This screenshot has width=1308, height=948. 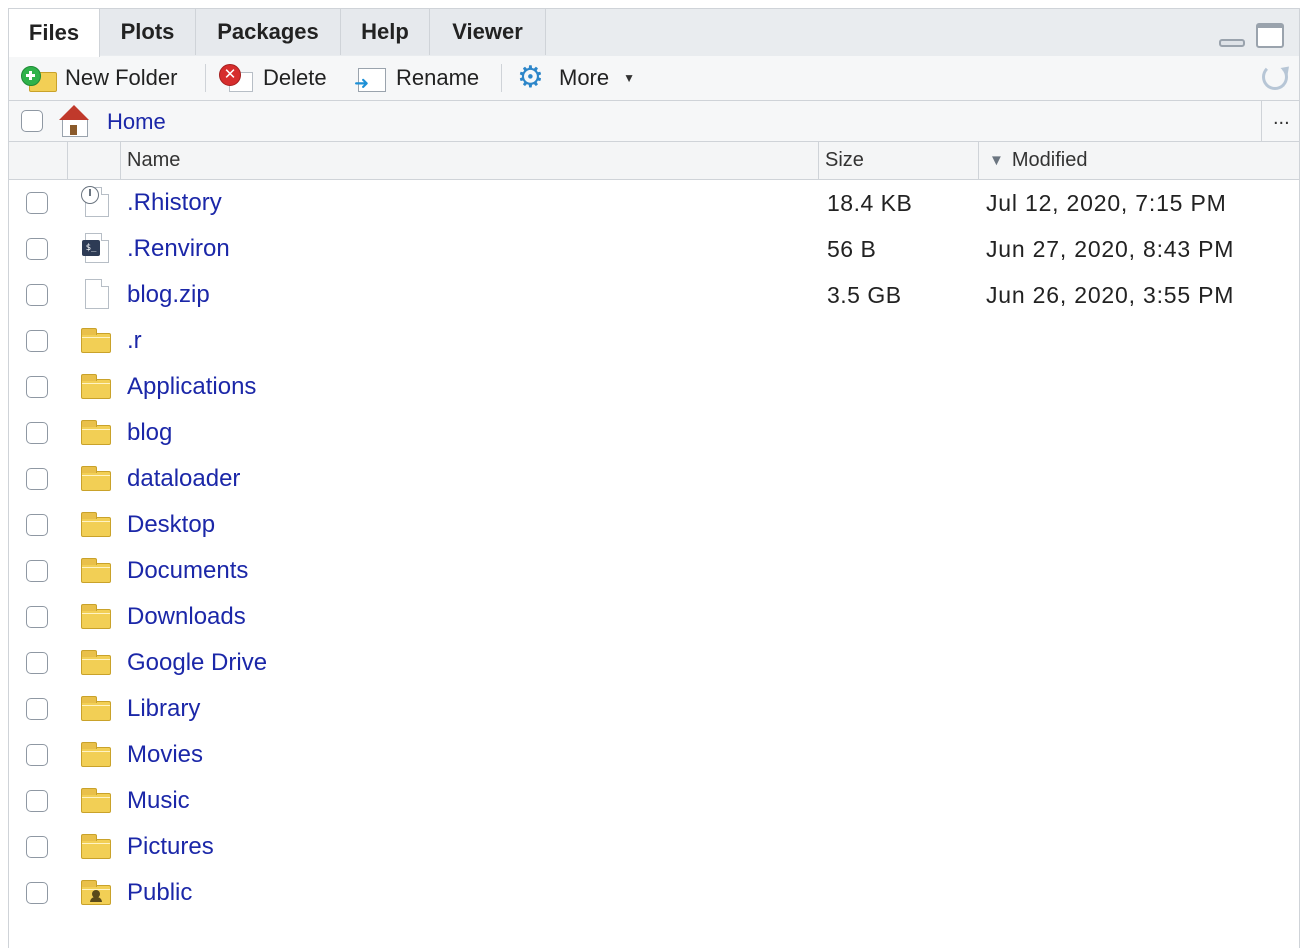 I want to click on folder-name-link: Desktop, so click(x=171, y=525).